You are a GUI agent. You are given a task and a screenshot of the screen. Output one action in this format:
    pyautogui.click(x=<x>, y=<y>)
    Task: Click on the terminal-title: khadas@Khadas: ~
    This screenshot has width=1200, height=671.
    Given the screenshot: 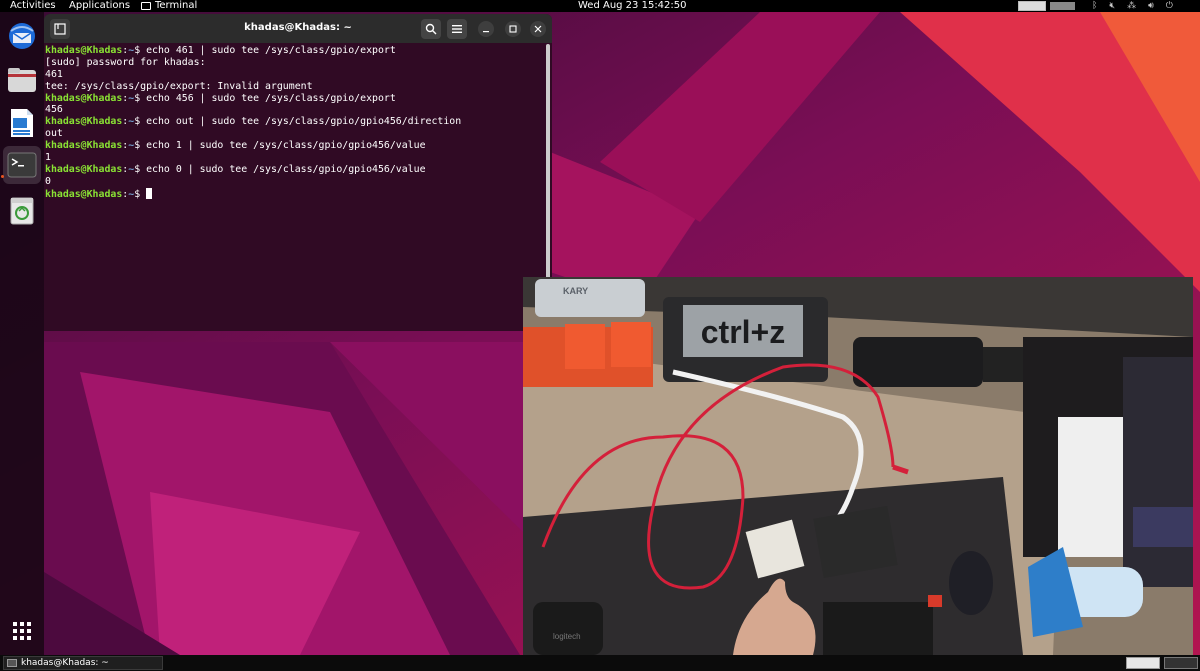 What is the action you would take?
    pyautogui.click(x=298, y=27)
    